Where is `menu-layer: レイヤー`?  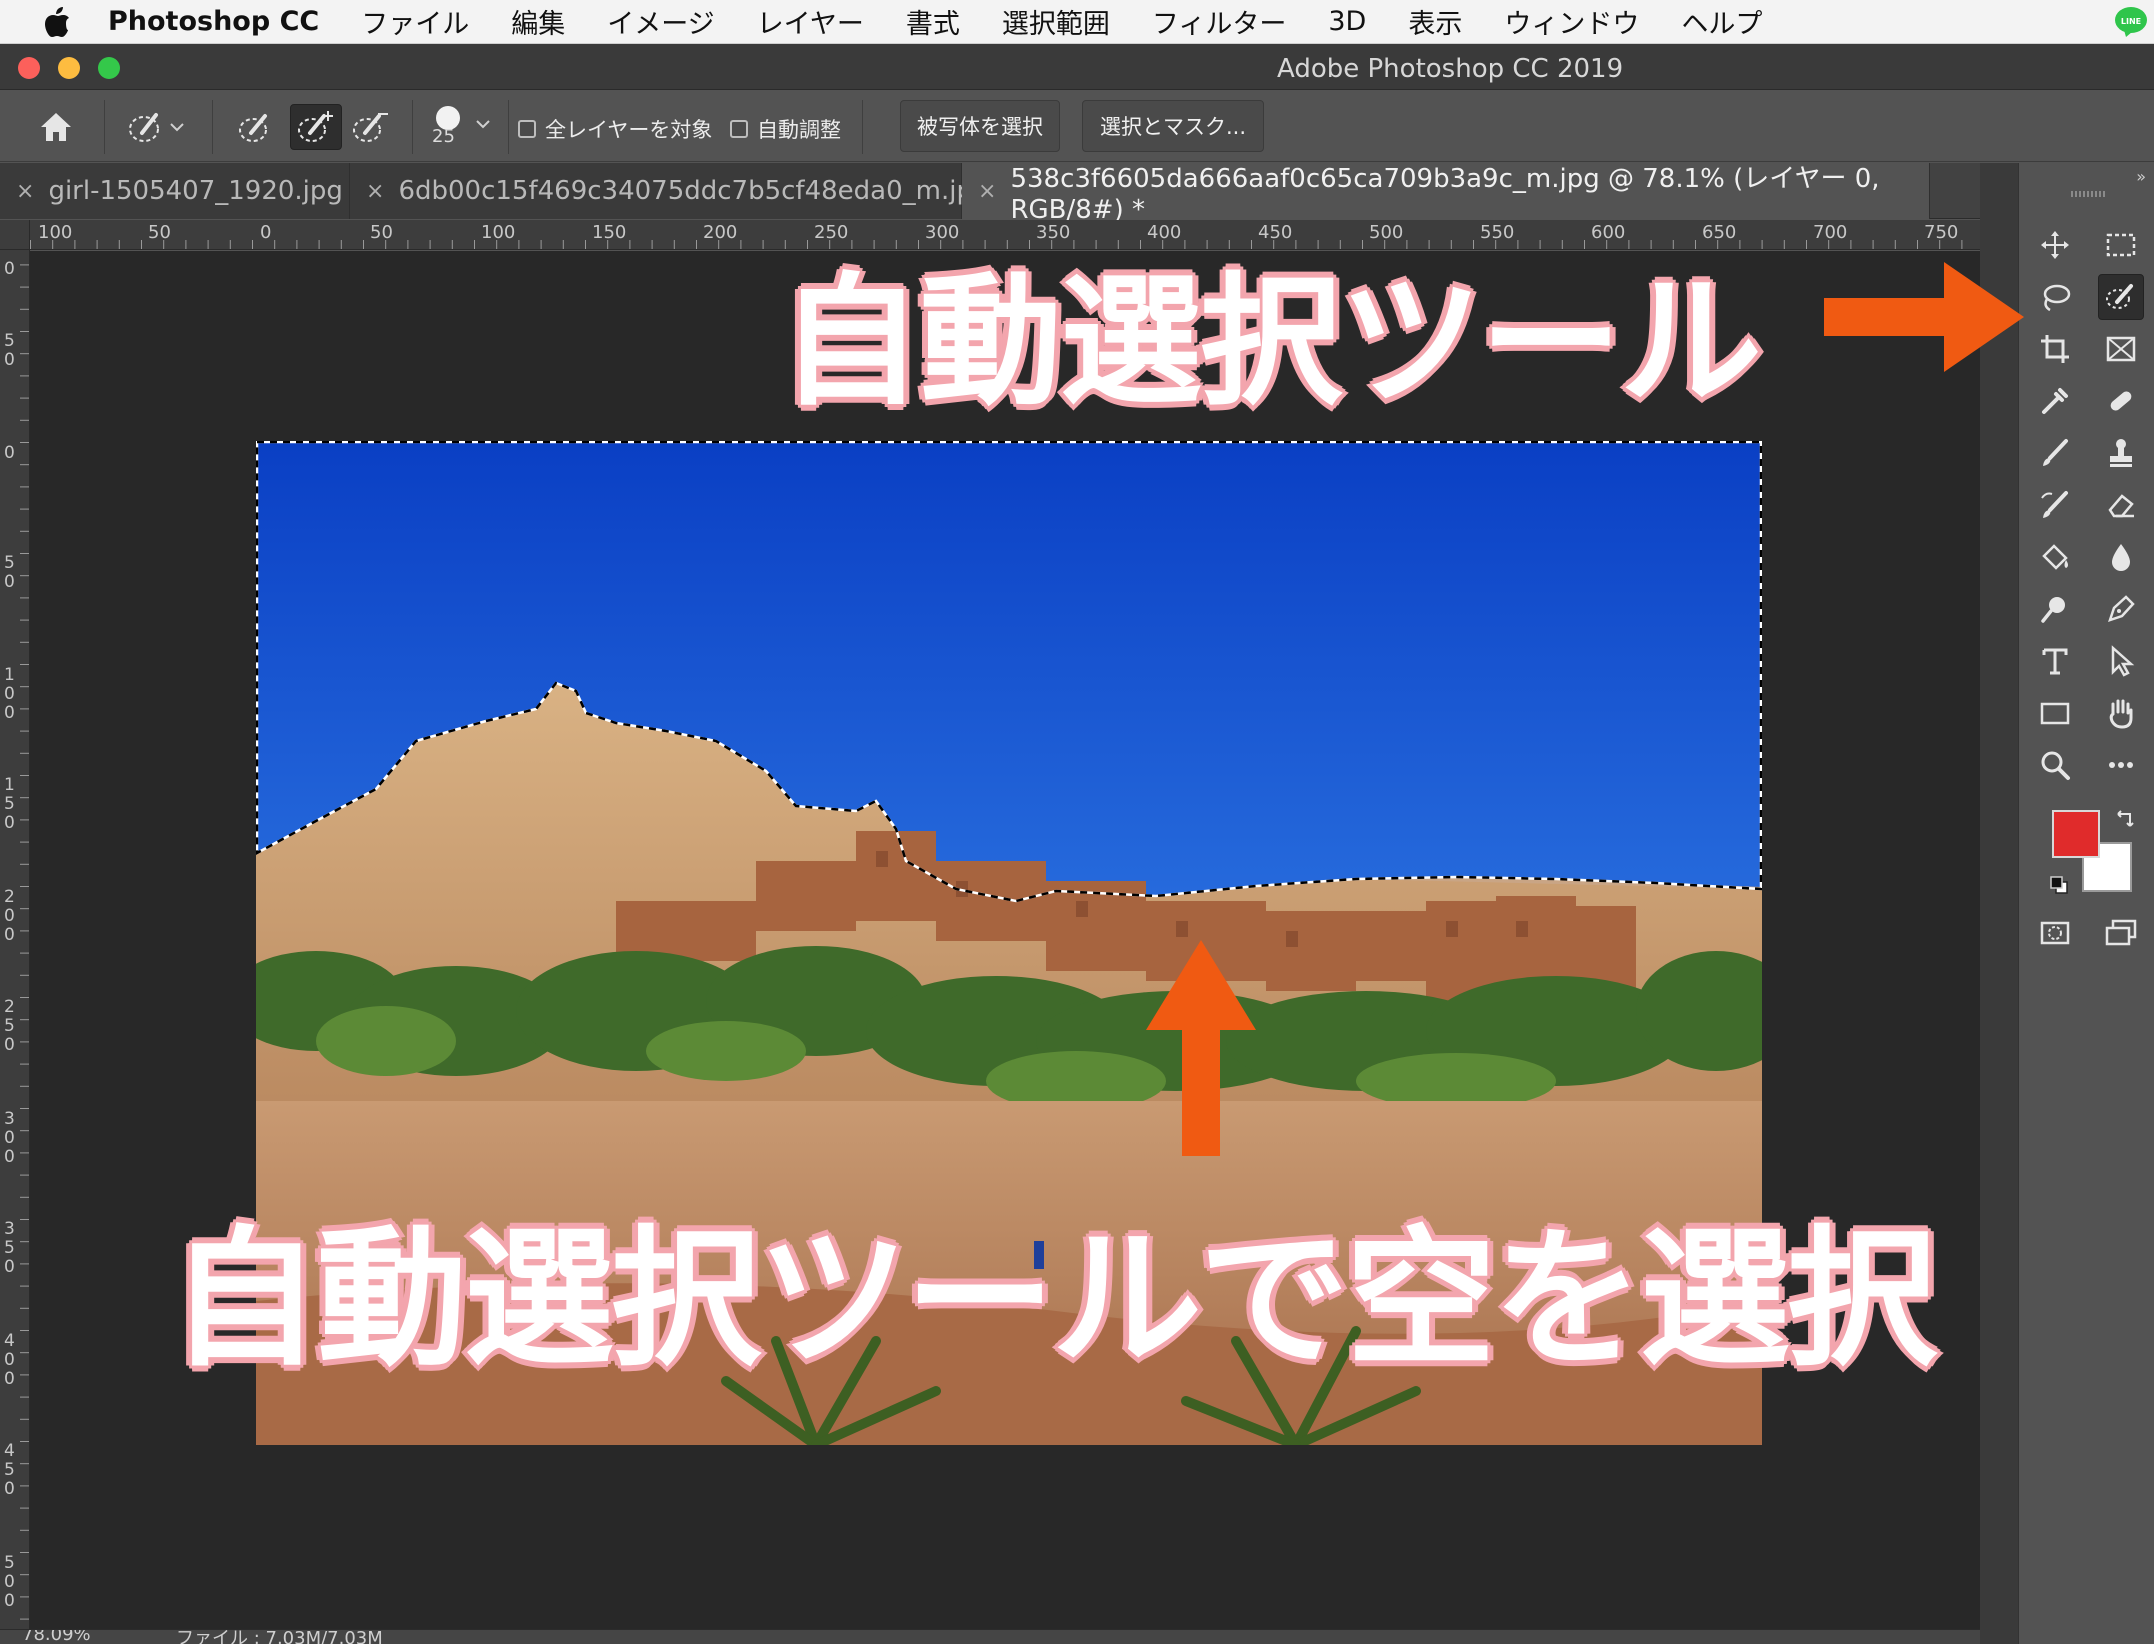 menu-layer: レイヤー is located at coordinates (810, 21).